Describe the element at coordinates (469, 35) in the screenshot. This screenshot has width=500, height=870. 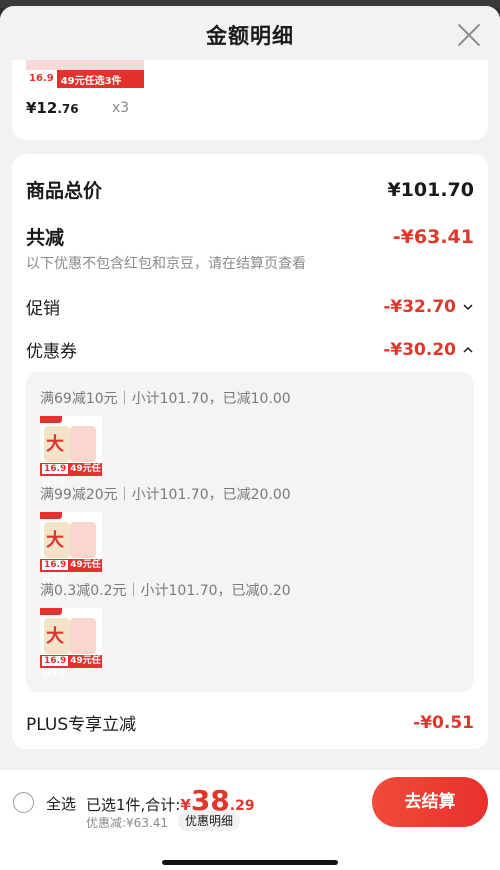
I see `close-icon` at that location.